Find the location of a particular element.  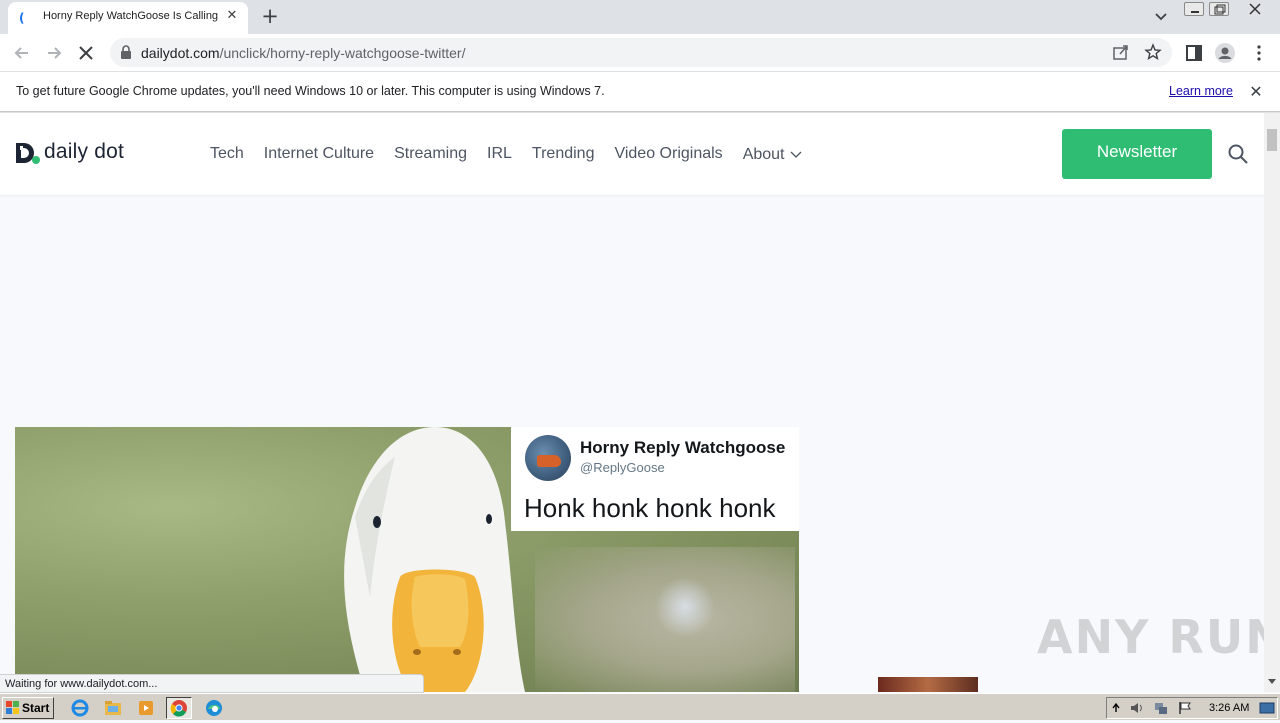

action-center-flag-icon is located at coordinates (1185, 708).